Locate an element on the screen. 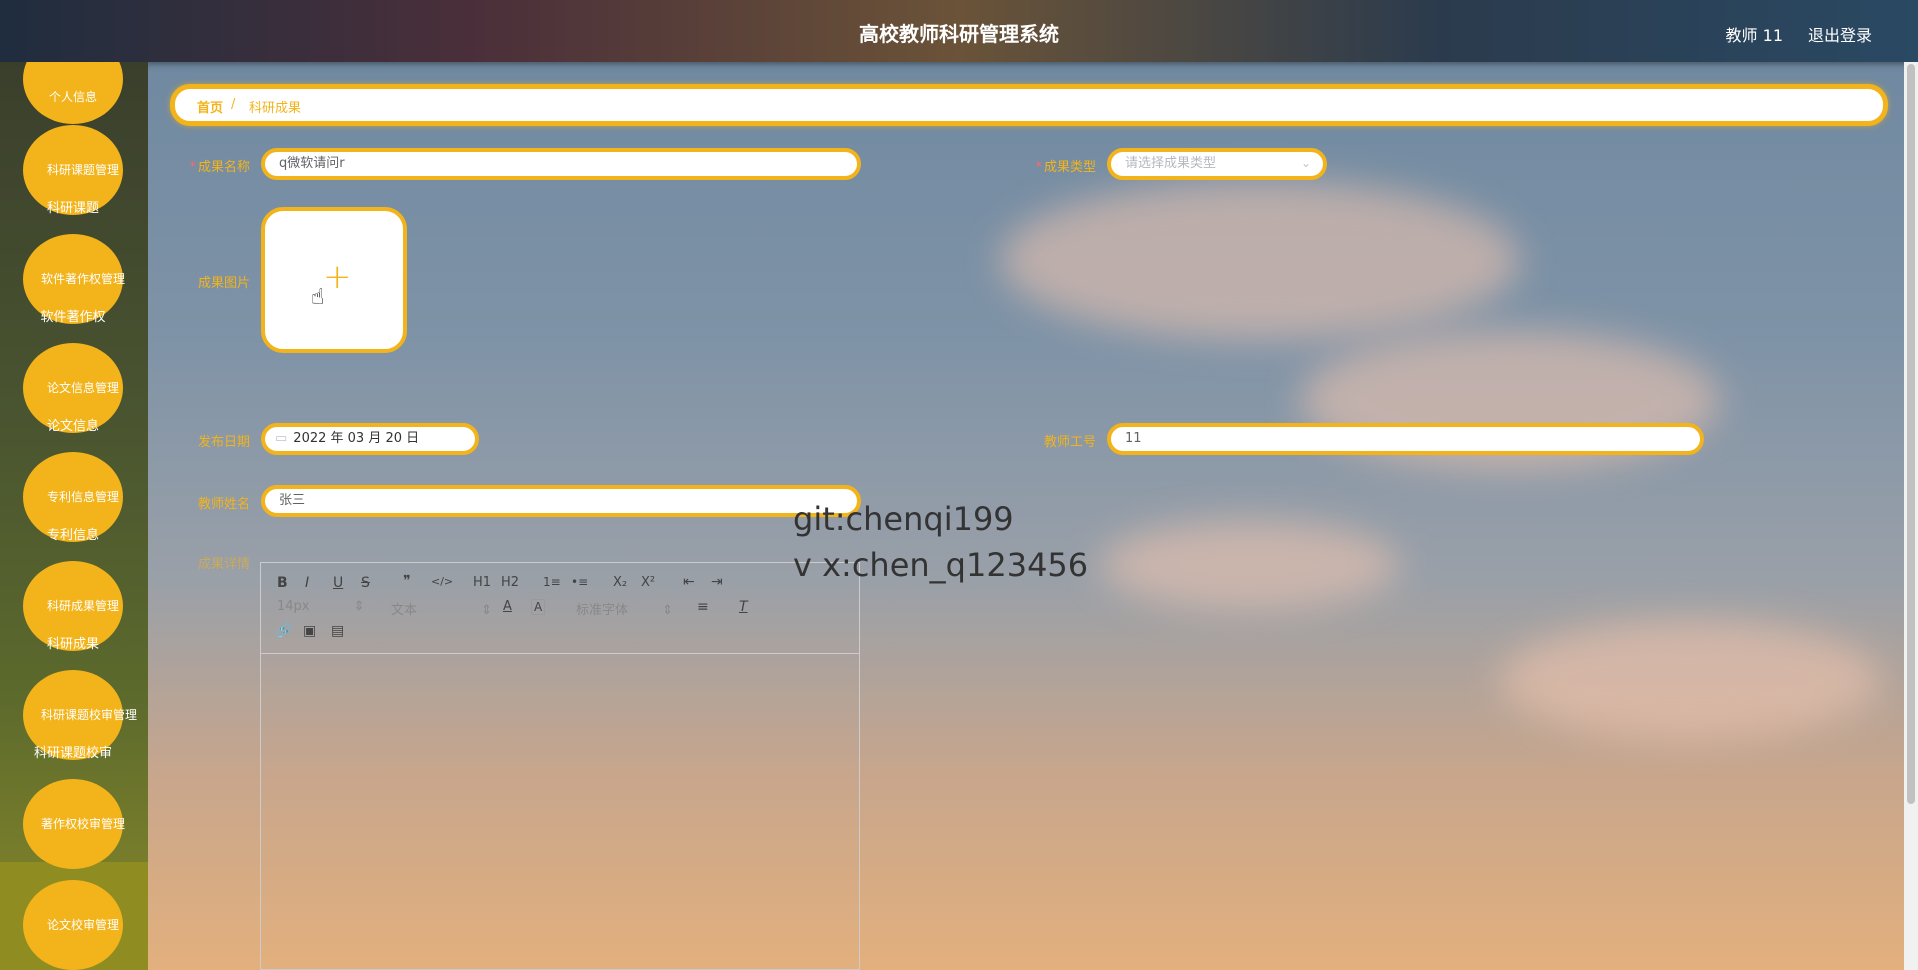 The image size is (1918, 970). sidebar-subitem-label: 科研课题校审 is located at coordinates (73, 751).